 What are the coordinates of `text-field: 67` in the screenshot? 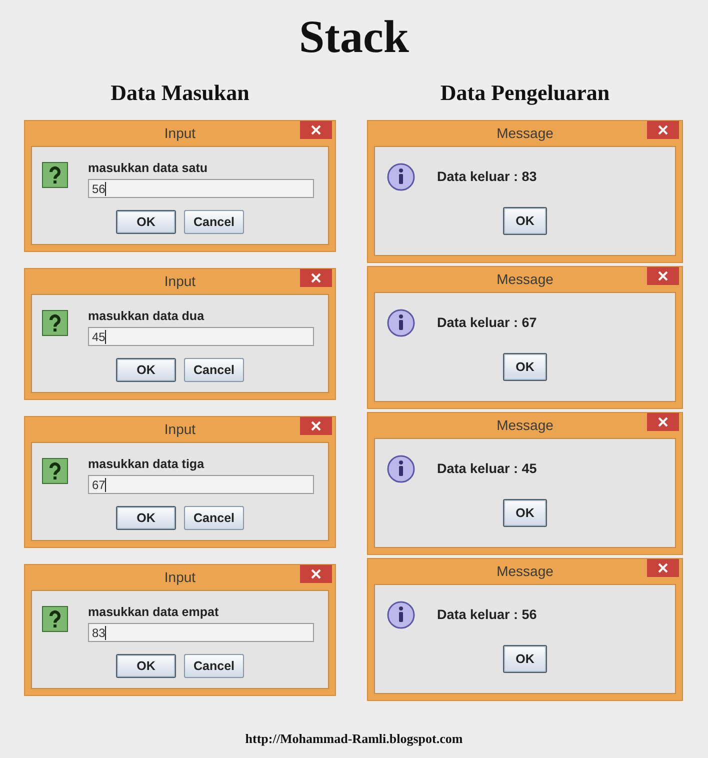 It's located at (201, 484).